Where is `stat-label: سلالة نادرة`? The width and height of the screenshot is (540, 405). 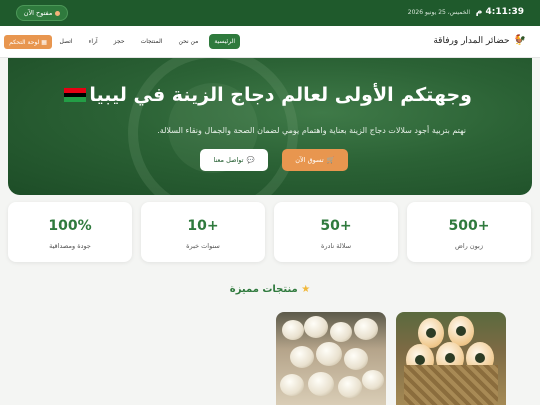
stat-label: سلالة نادرة is located at coordinates (336, 246).